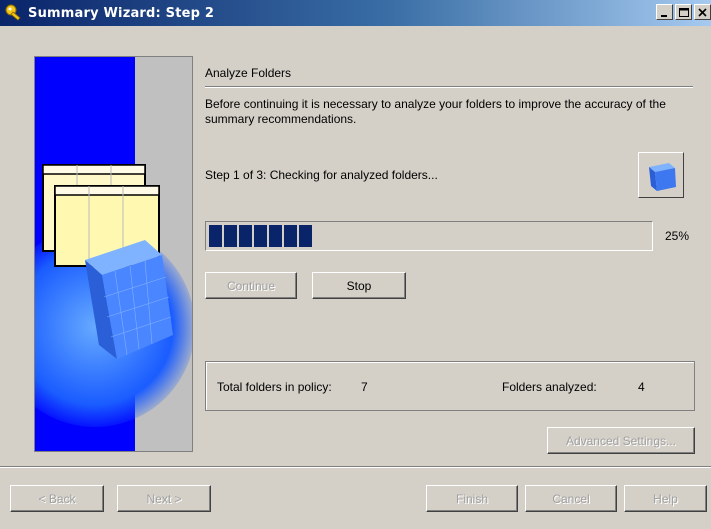  I want to click on folders-analyzed-label: Folders analyzed:, so click(549, 387).